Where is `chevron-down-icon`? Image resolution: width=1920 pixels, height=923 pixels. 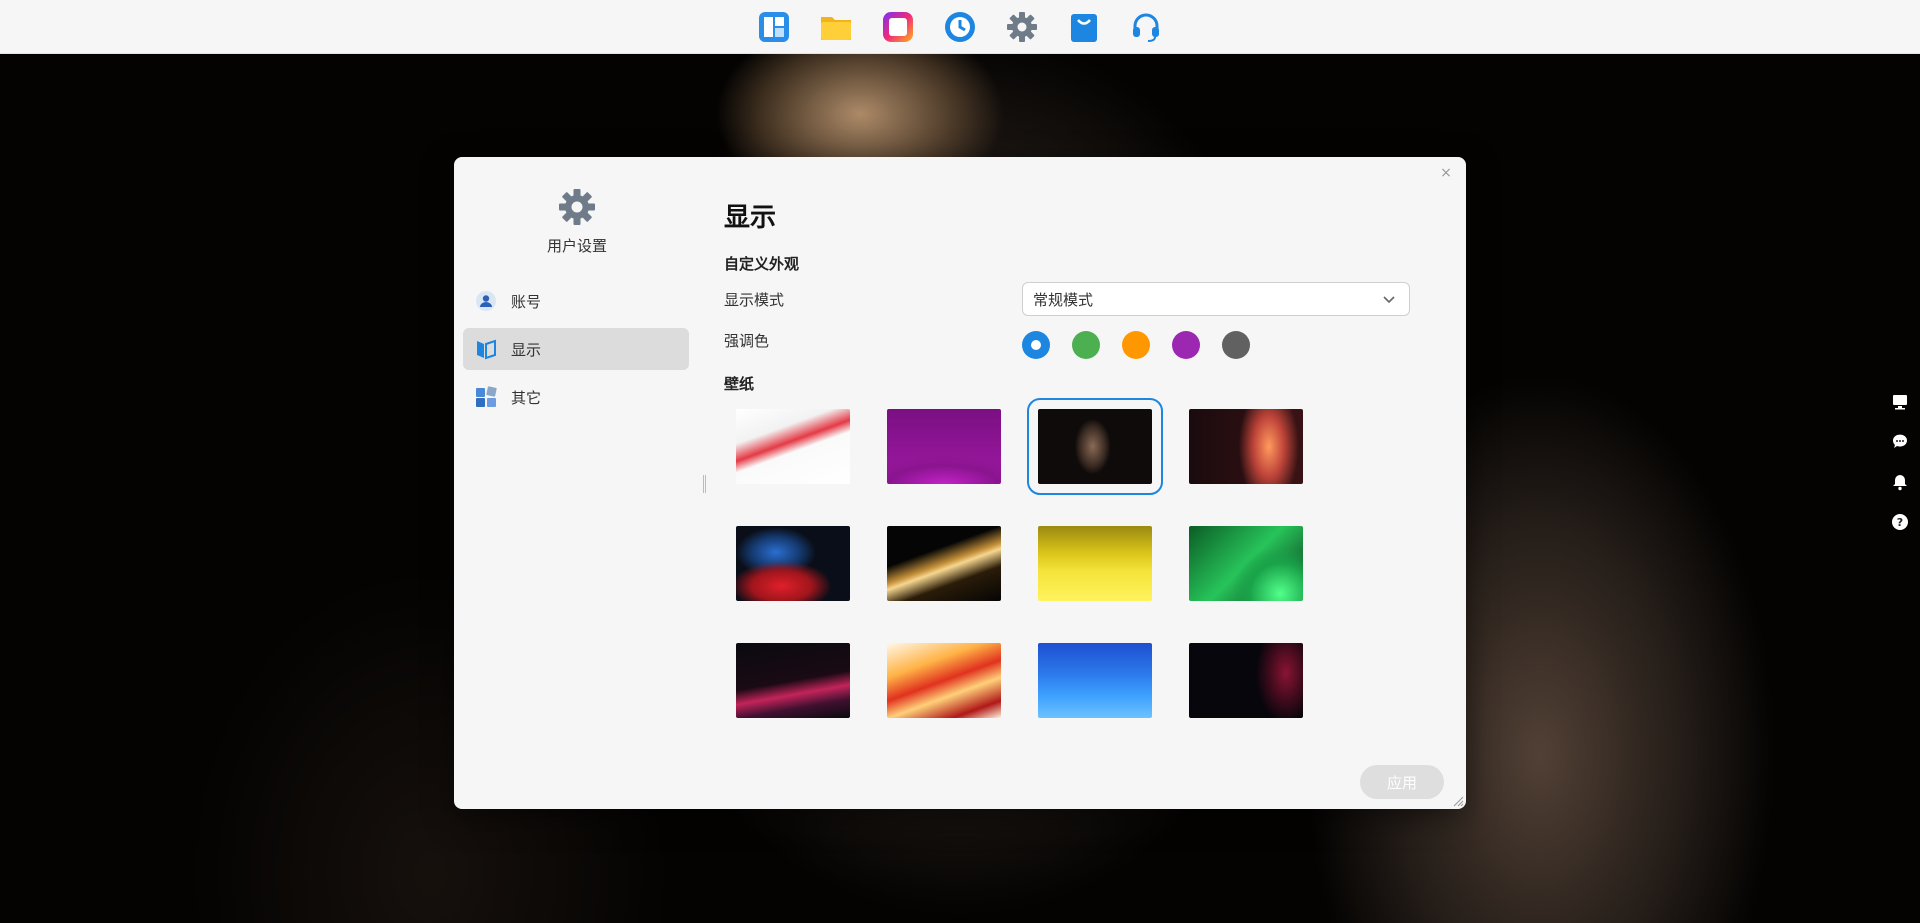
chevron-down-icon is located at coordinates (1389, 300).